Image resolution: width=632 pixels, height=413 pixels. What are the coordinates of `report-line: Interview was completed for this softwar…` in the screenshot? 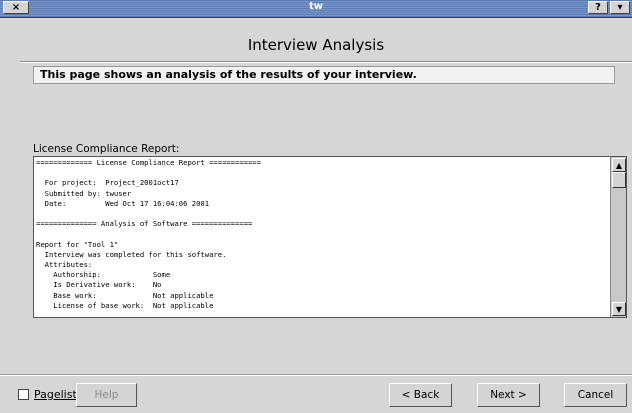 It's located at (131, 254).